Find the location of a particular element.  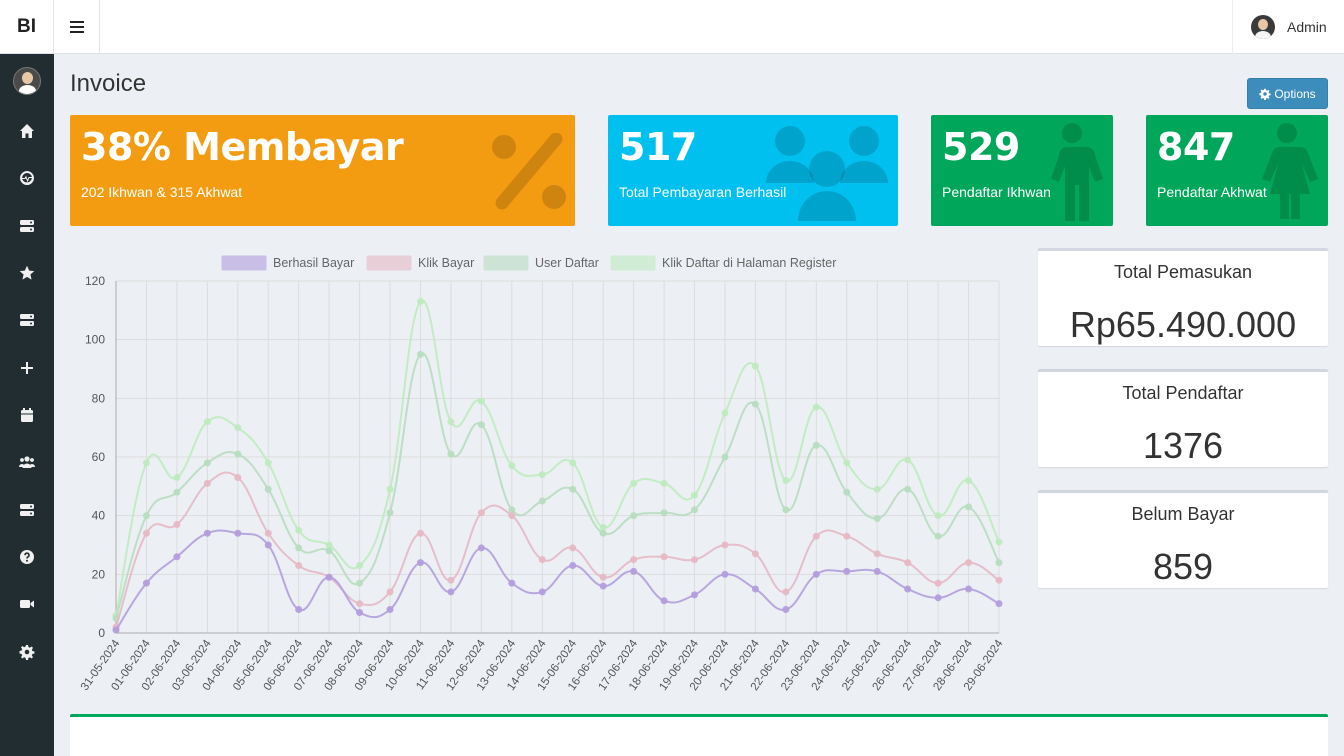

stat-label: Pendaftar Akhwat is located at coordinates (1212, 192).